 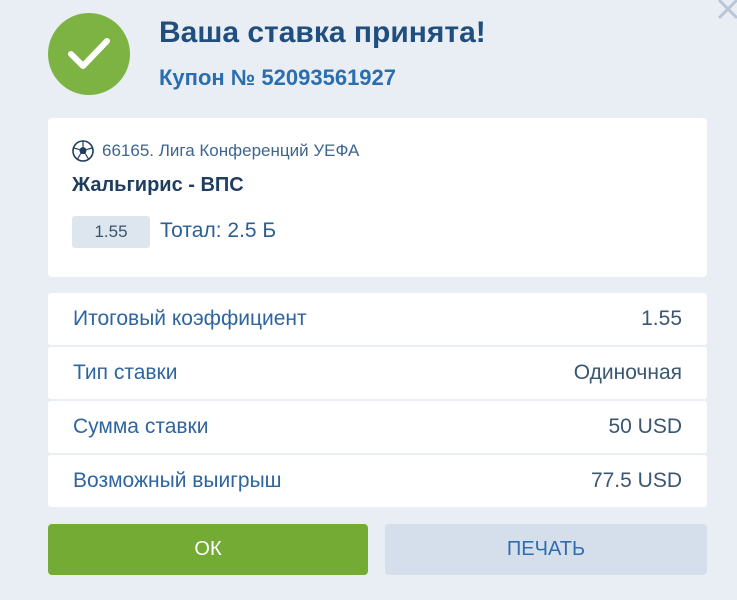 What do you see at coordinates (377, 373) in the screenshot?
I see `bet-type-row: Тип ставки Одиночная` at bounding box center [377, 373].